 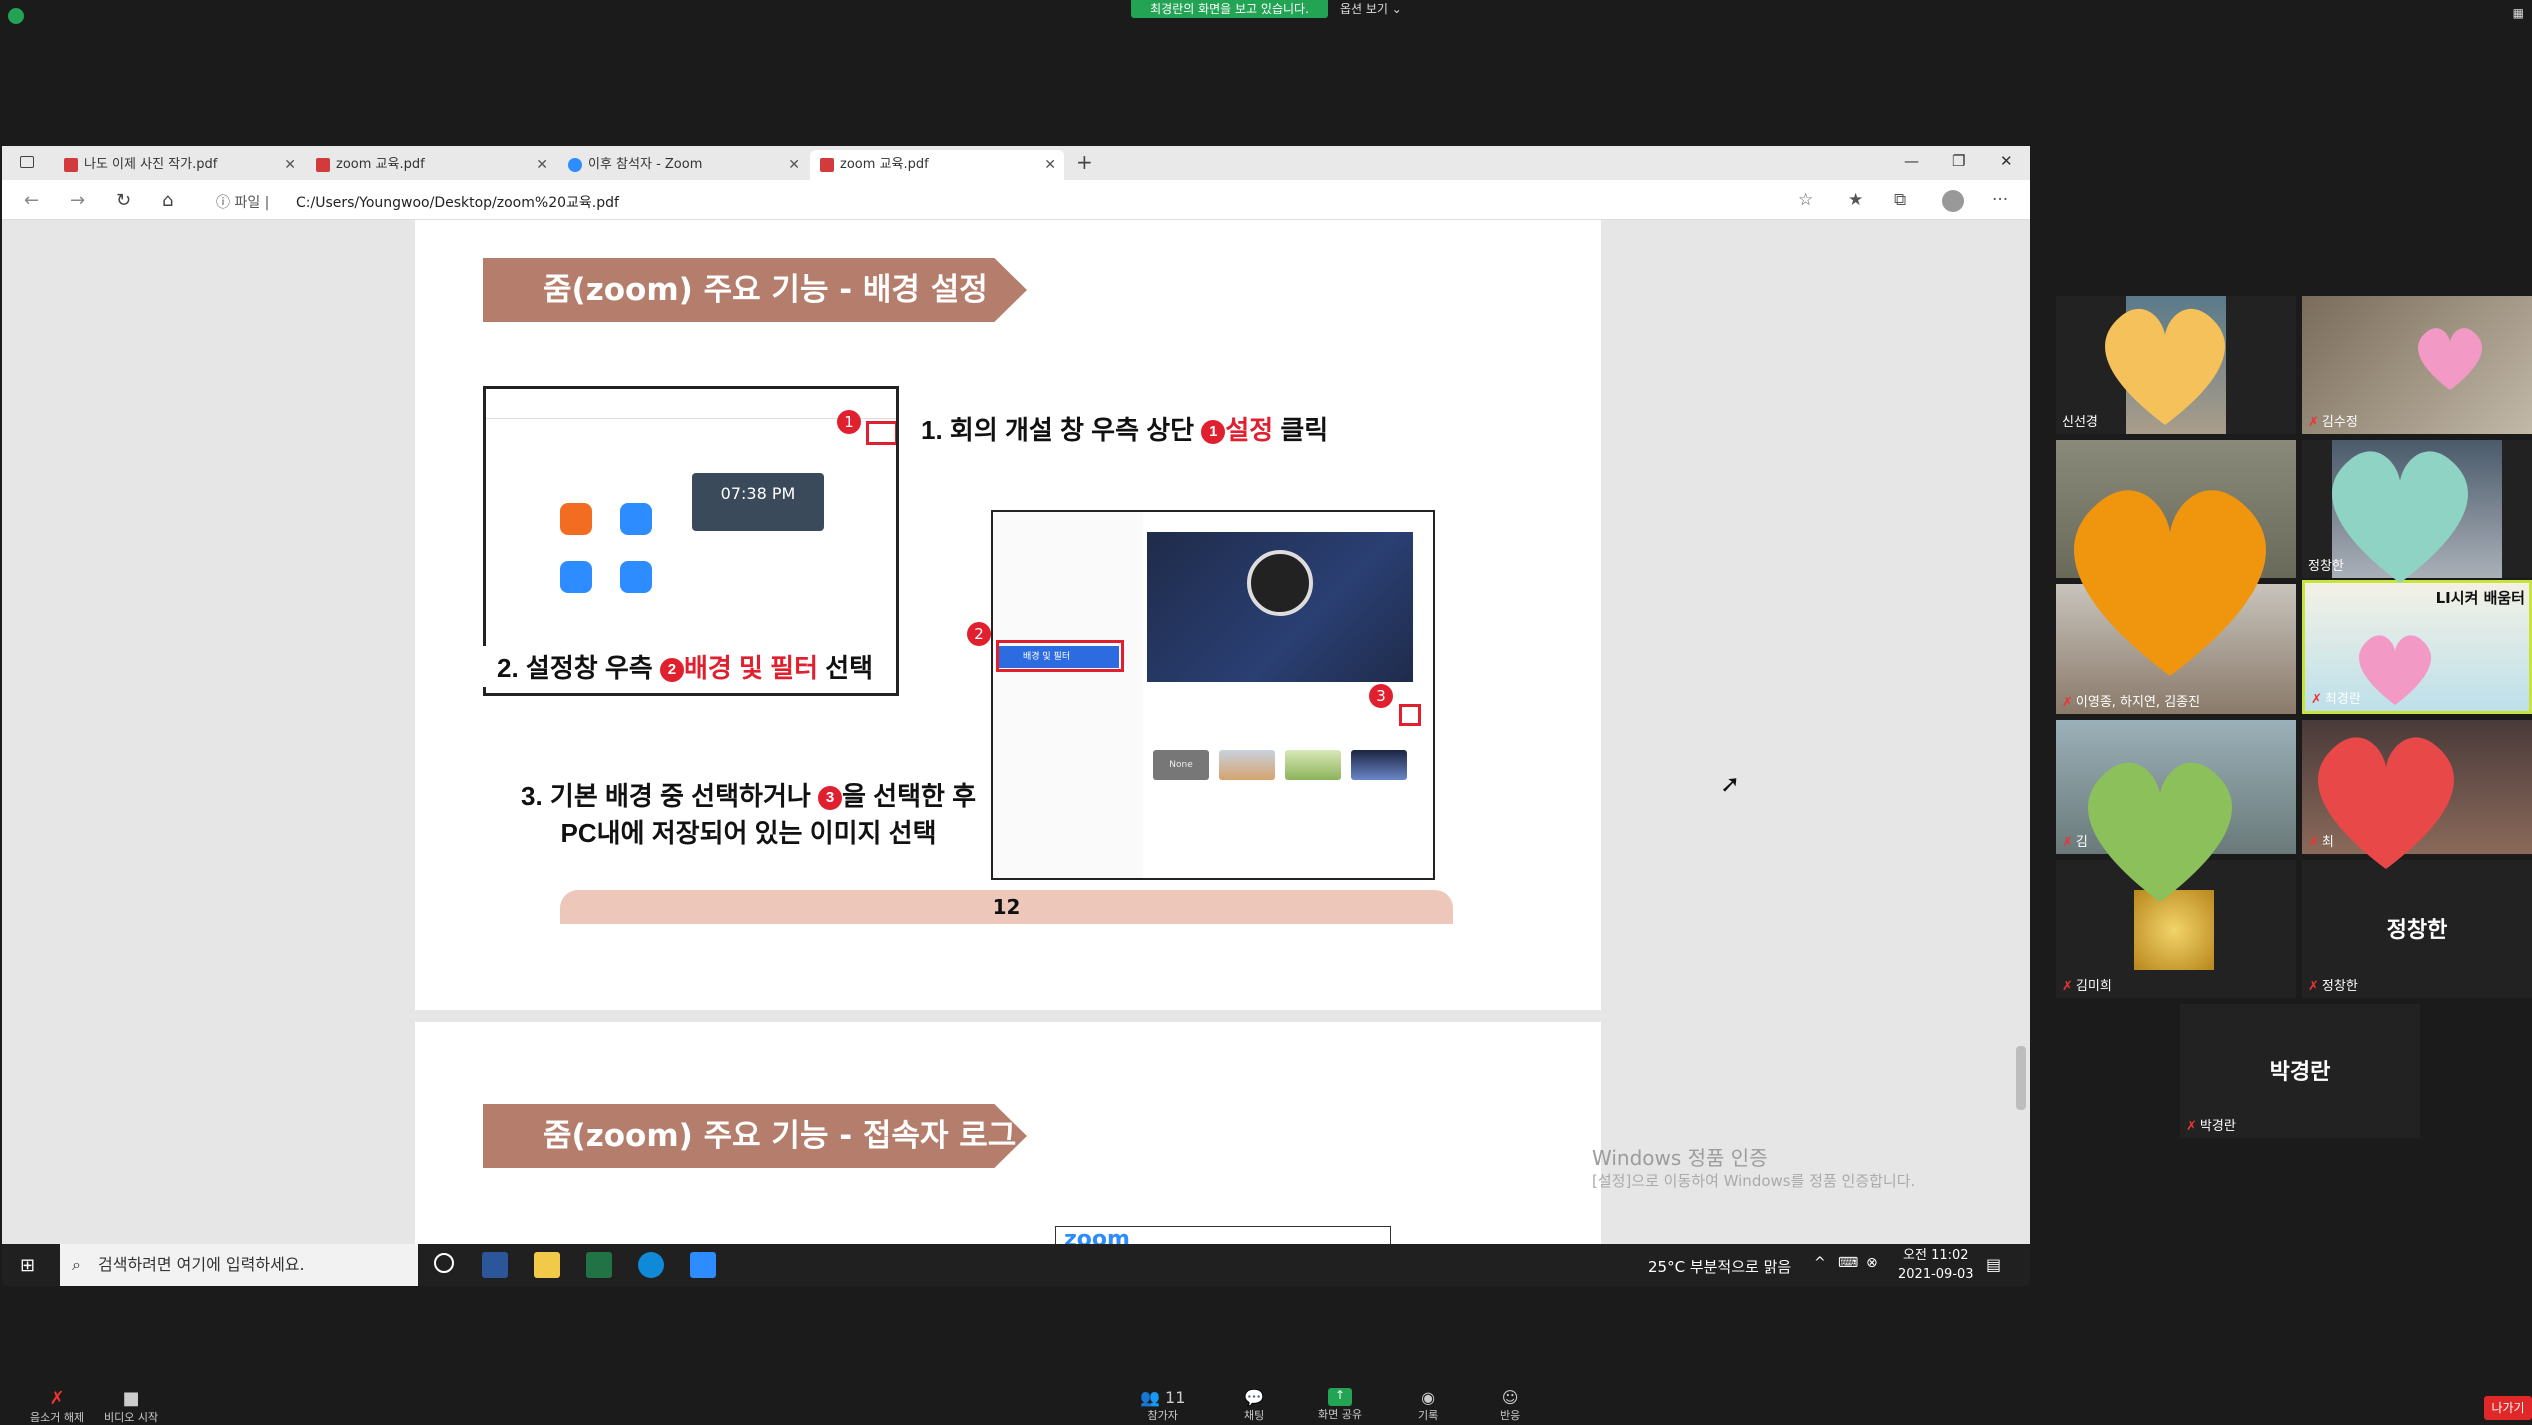 What do you see at coordinates (703, 1265) in the screenshot?
I see `zoom-app-icon` at bounding box center [703, 1265].